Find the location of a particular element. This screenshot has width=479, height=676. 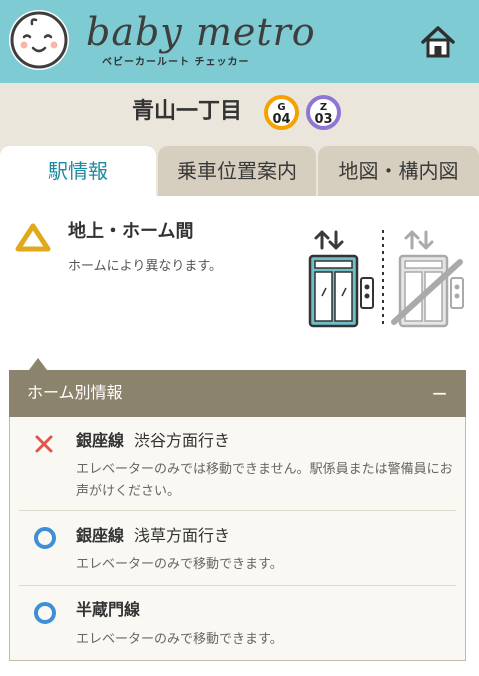

platform-description: エレベーターのみでは移動できません。駅係員または警備員にお声がけください。 is located at coordinates (264, 480).